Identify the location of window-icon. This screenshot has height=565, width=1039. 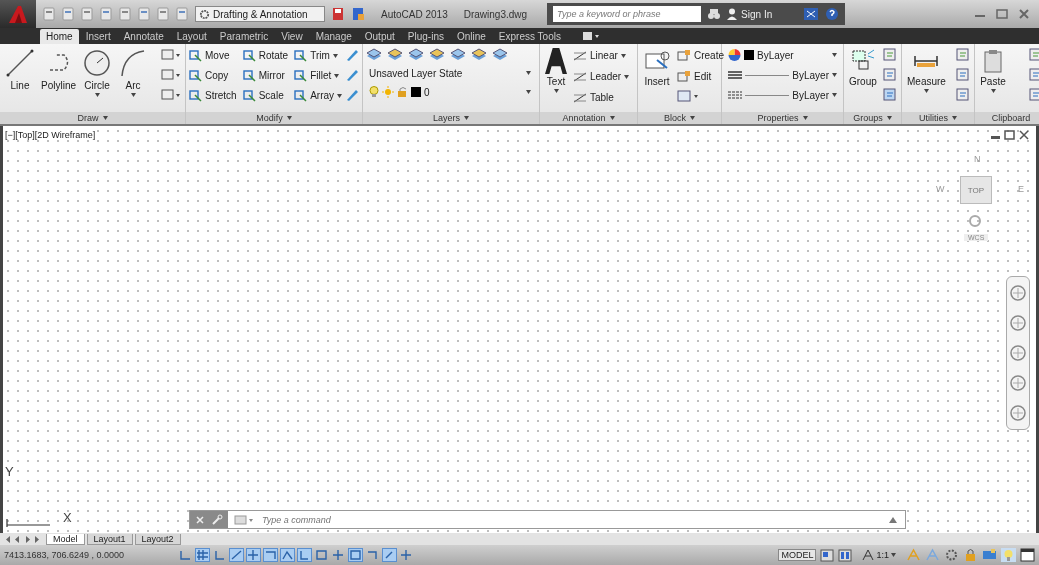
(1027, 555).